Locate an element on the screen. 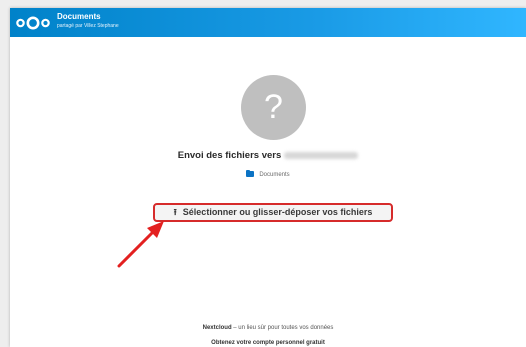 This screenshot has height=347, width=526. signup-link: Obtenez votre compte personnel gratuit is located at coordinates (268, 343).